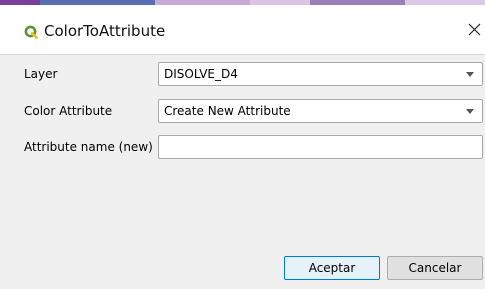 Image resolution: width=485 pixels, height=289 pixels. Describe the element at coordinates (31, 32) in the screenshot. I see `qgis-logo-icon` at that location.